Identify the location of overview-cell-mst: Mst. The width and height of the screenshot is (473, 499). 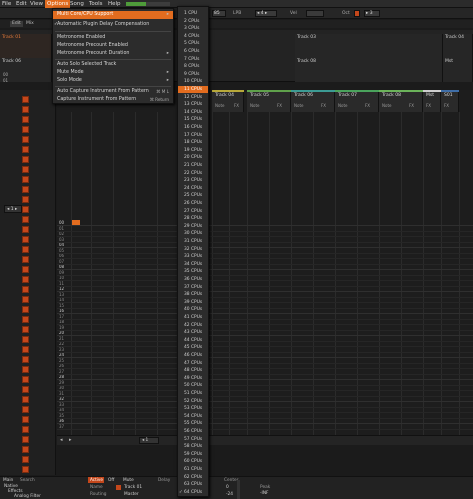
(458, 70).